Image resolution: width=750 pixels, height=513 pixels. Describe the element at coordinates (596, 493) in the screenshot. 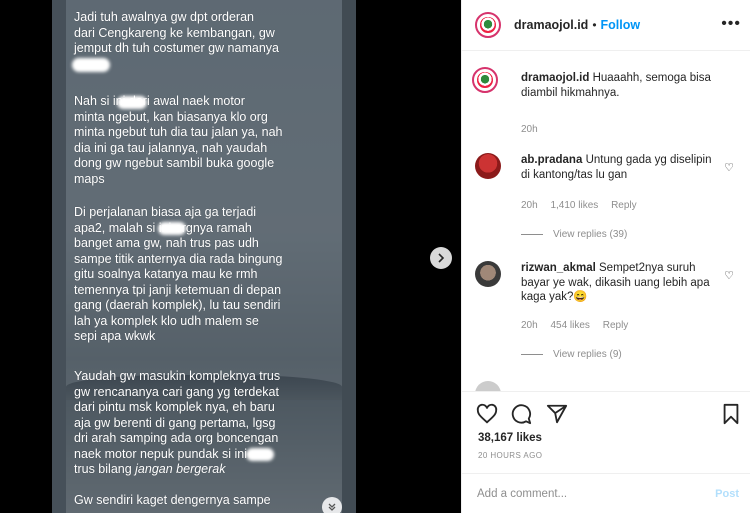

I see `comment-input` at that location.